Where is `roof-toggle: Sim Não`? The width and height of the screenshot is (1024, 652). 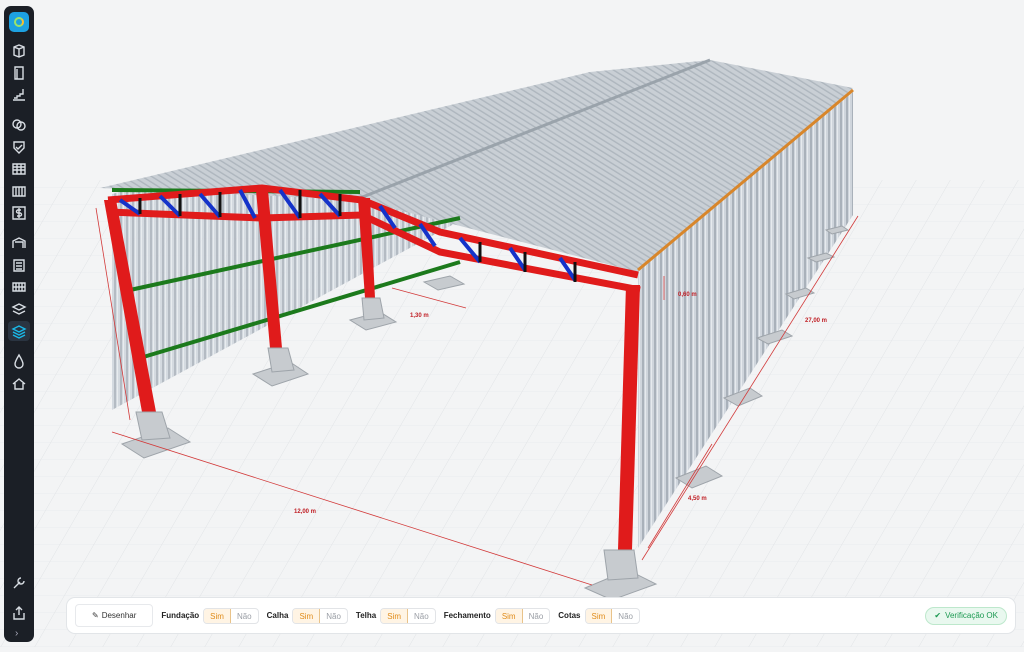 roof-toggle: Sim Não is located at coordinates (408, 615).